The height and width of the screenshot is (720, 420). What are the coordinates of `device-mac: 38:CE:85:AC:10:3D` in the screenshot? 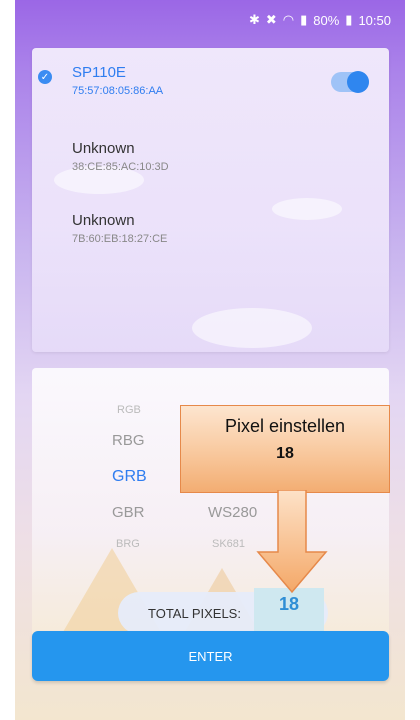 It's located at (120, 167).